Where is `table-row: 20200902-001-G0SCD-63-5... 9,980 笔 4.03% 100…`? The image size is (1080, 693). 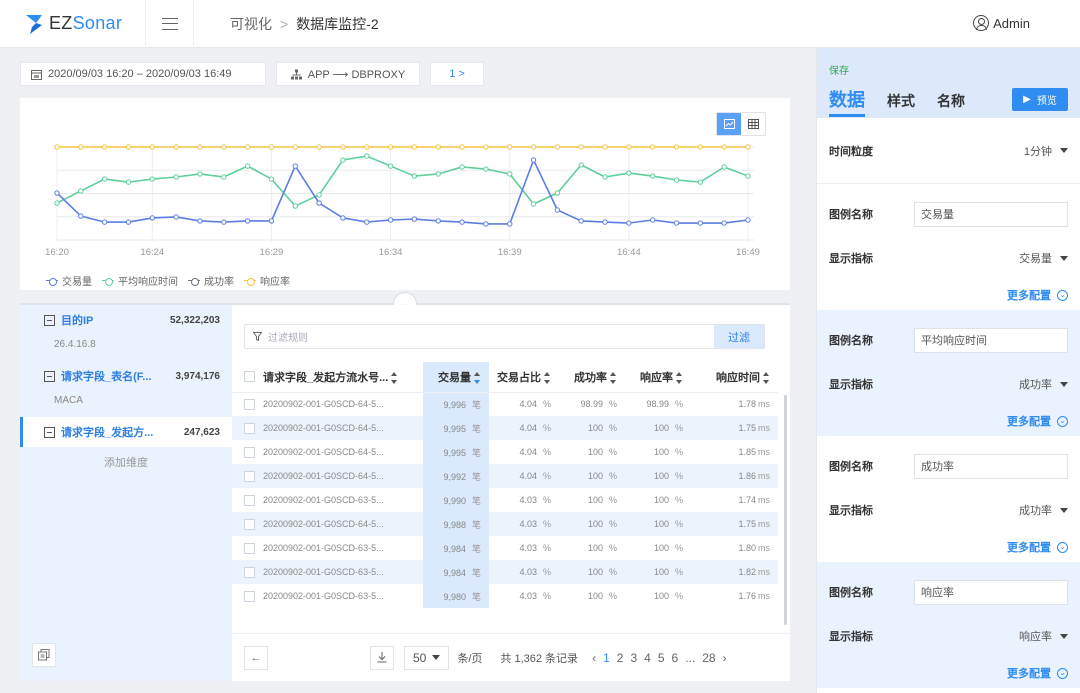
table-row: 20200902-001-G0SCD-63-5... 9,980 笔 4.03% 100… is located at coordinates (505, 596).